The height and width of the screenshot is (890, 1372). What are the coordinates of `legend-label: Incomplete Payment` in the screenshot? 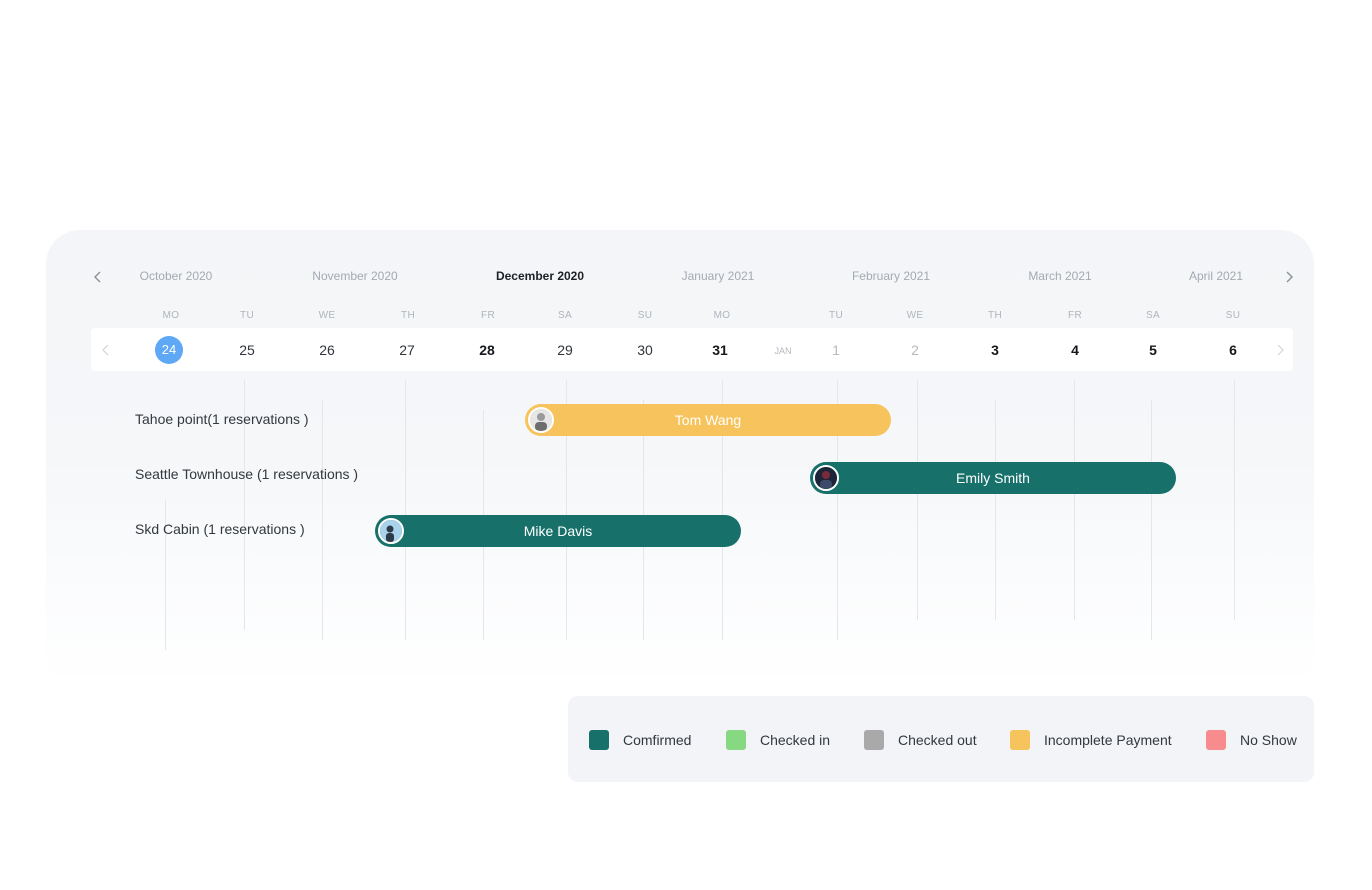 It's located at (1108, 740).